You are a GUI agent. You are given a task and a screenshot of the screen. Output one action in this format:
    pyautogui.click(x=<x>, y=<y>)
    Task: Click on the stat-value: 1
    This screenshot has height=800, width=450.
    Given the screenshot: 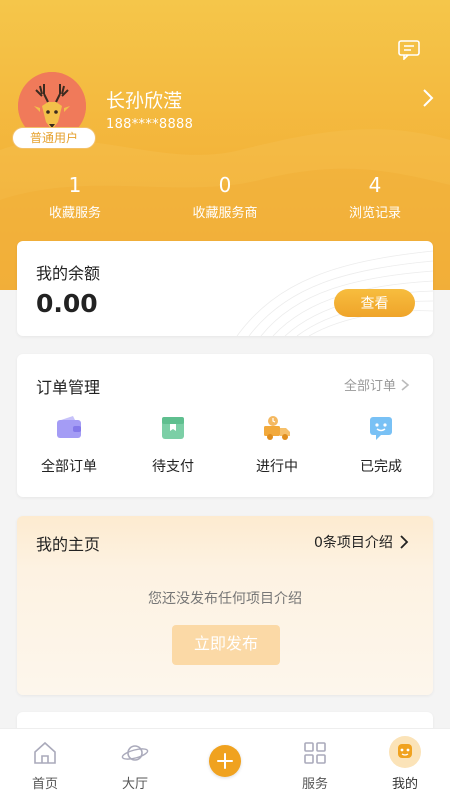 What is the action you would take?
    pyautogui.click(x=75, y=185)
    